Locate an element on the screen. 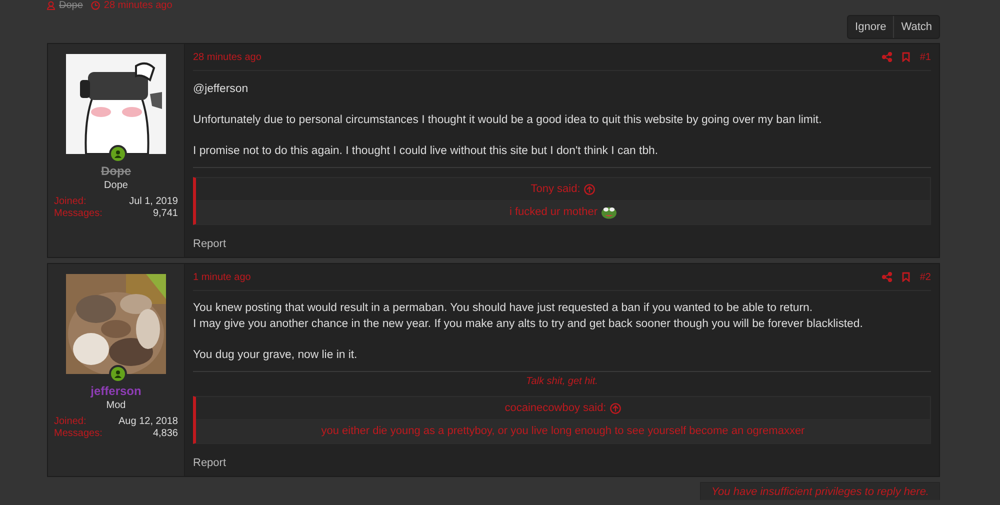 This screenshot has width=1000, height=505. username-link: jefferson is located at coordinates (116, 391).